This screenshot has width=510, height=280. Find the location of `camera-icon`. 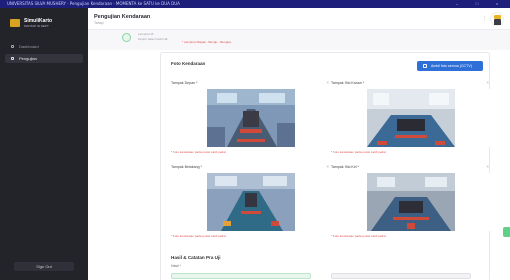

camera-icon is located at coordinates (425, 66).